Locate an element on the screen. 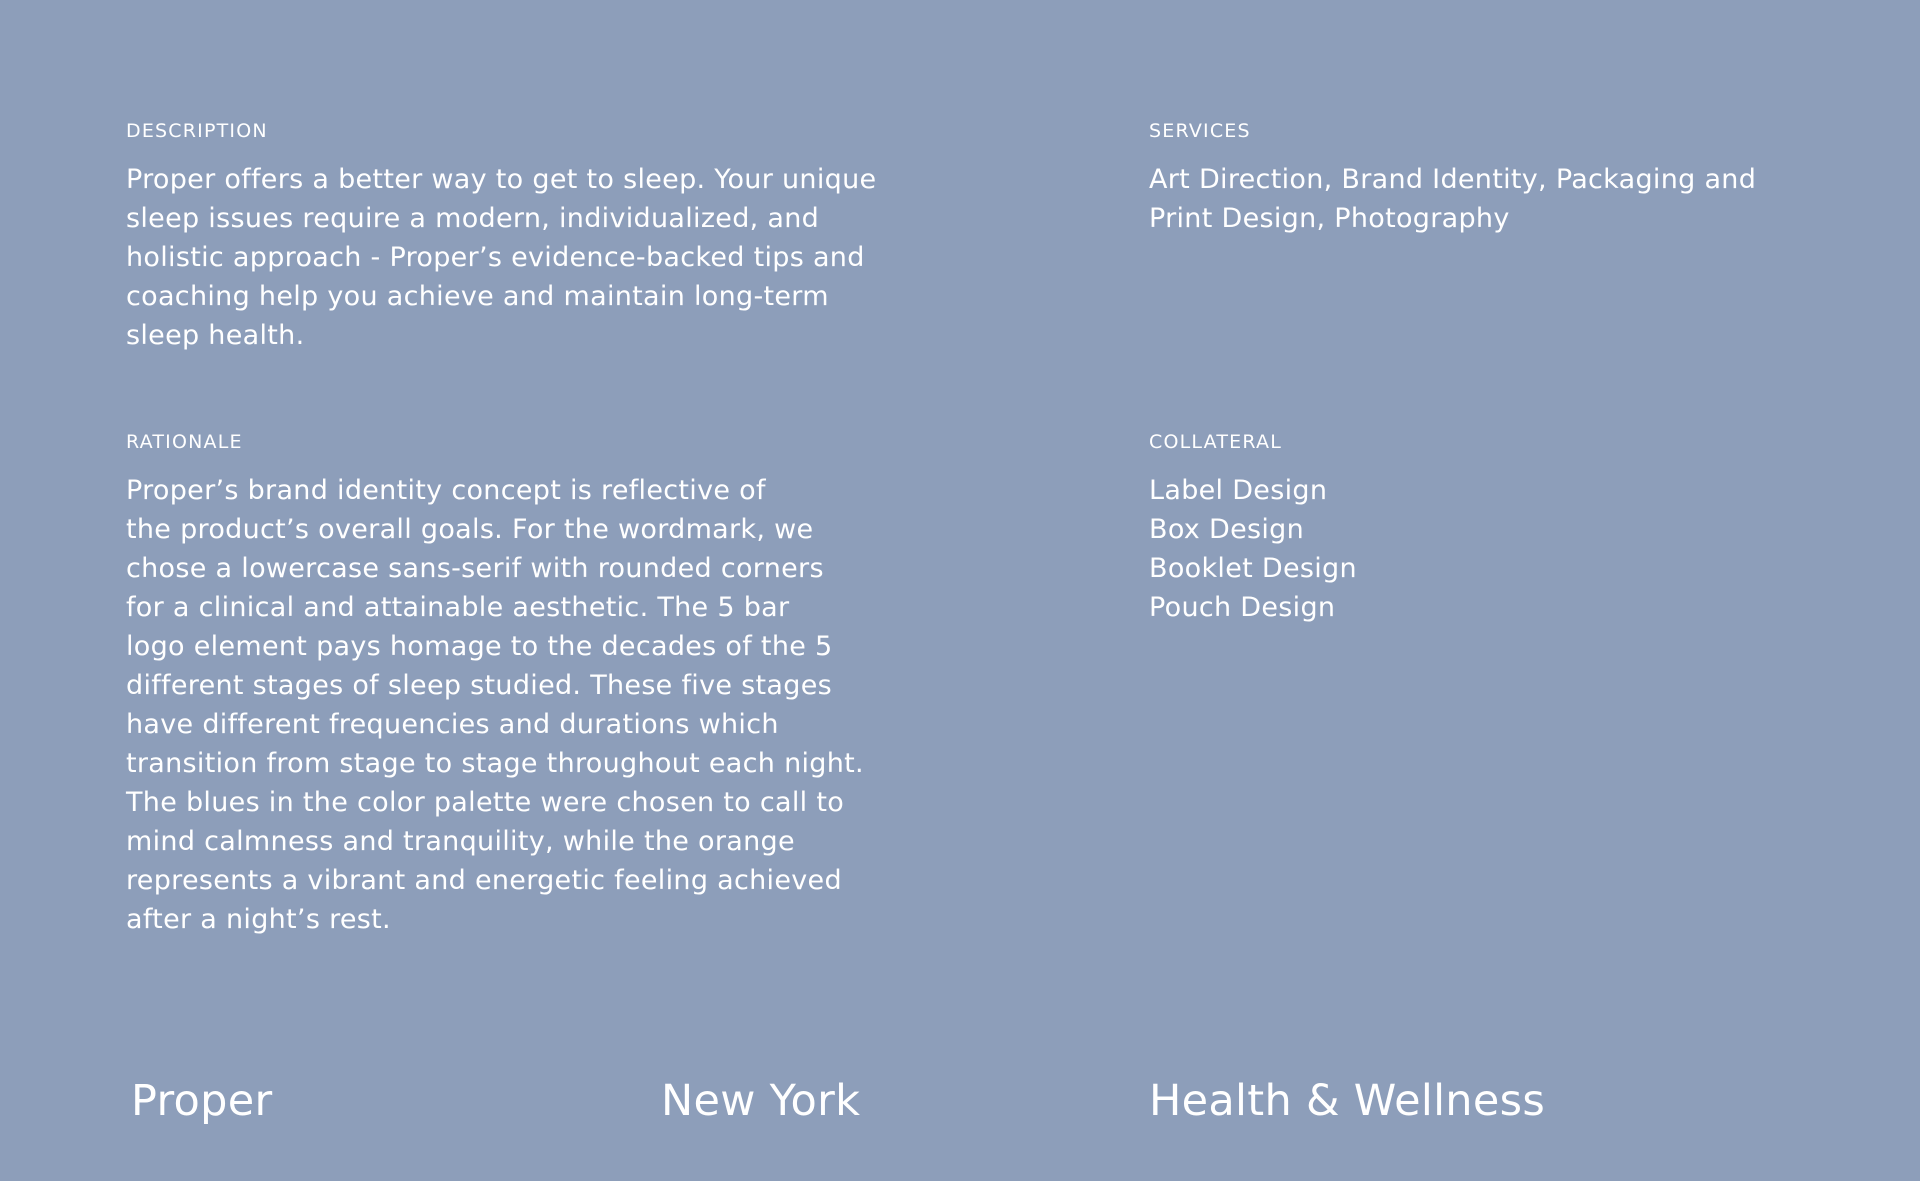 This screenshot has height=1181, width=1920. collateral-item-label-design: Label Design is located at coordinates (1238, 490).